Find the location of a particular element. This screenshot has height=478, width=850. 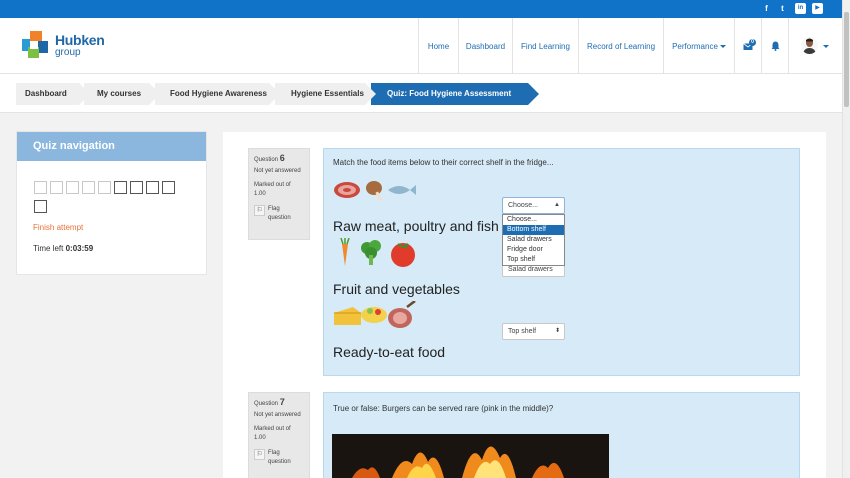

question-7-number: Question 7 is located at coordinates (269, 402).